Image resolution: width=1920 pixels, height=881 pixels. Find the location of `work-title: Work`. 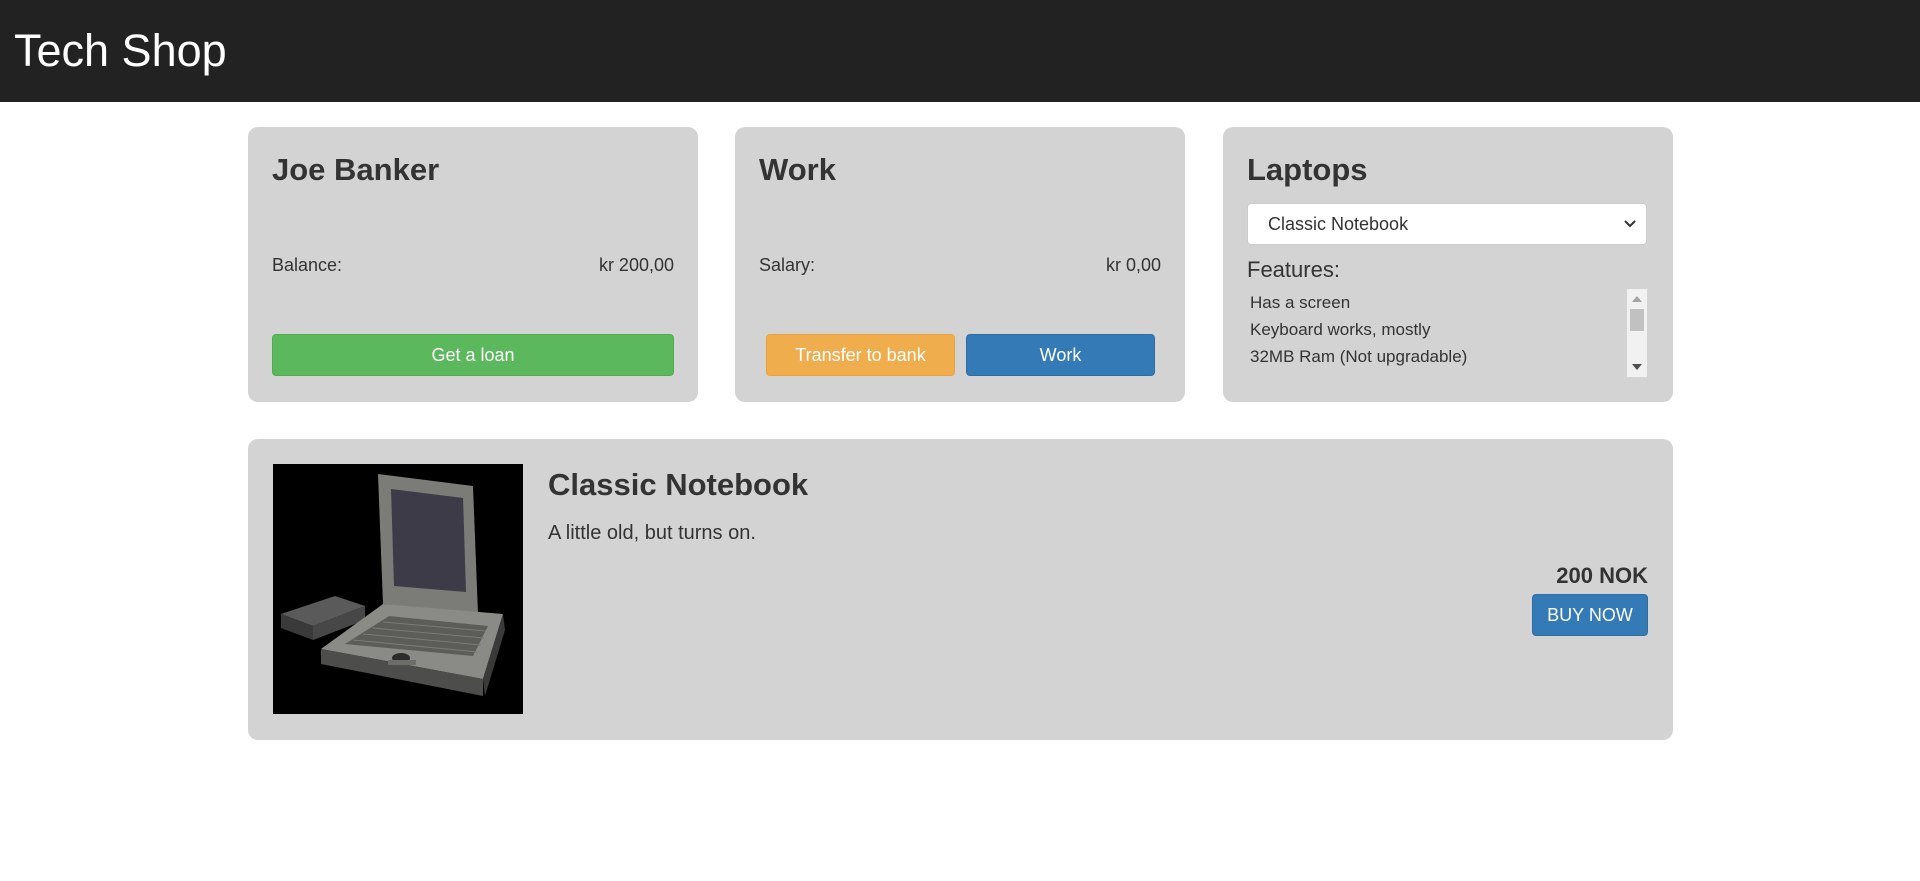

work-title: Work is located at coordinates (797, 169).